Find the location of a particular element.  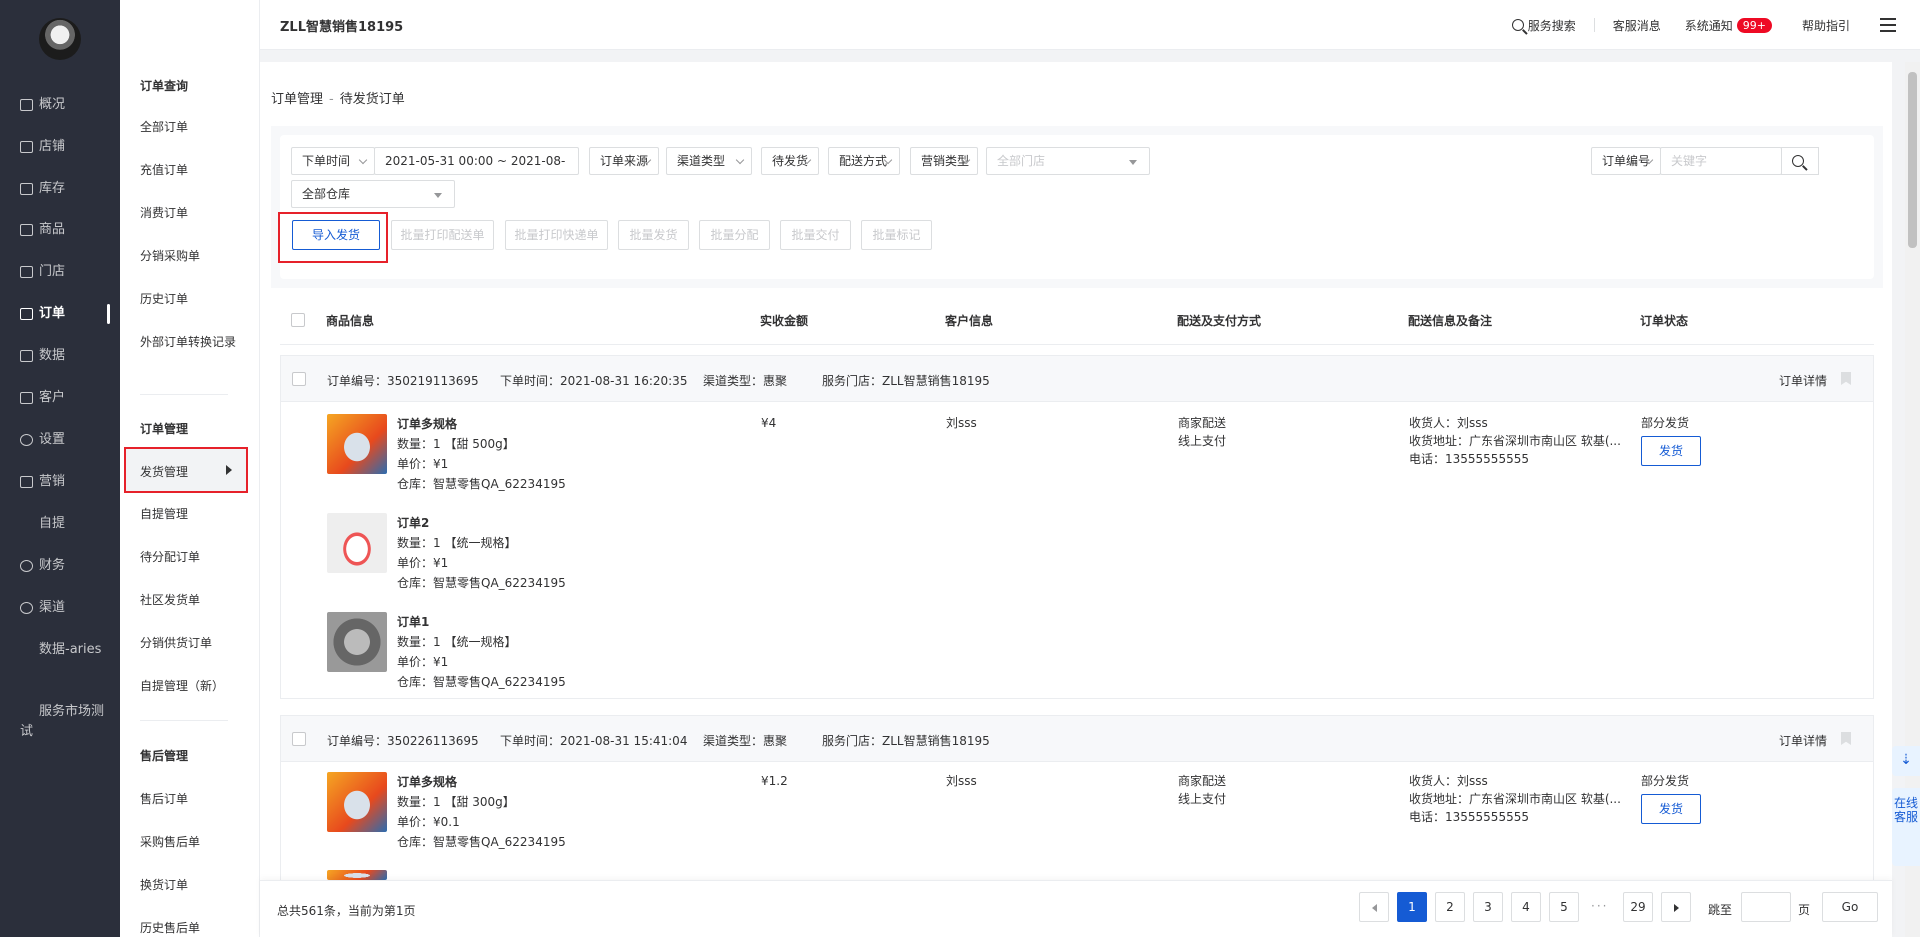

submenu-shipping-manage: 发货管理 is located at coordinates (186, 470).